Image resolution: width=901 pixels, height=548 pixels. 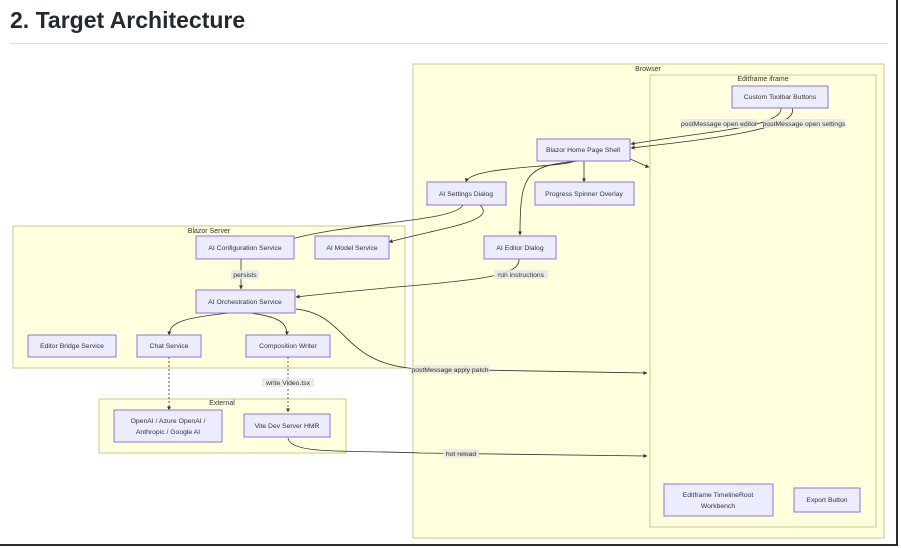 I want to click on edge-label-hot-reload: hot reload, so click(x=461, y=453).